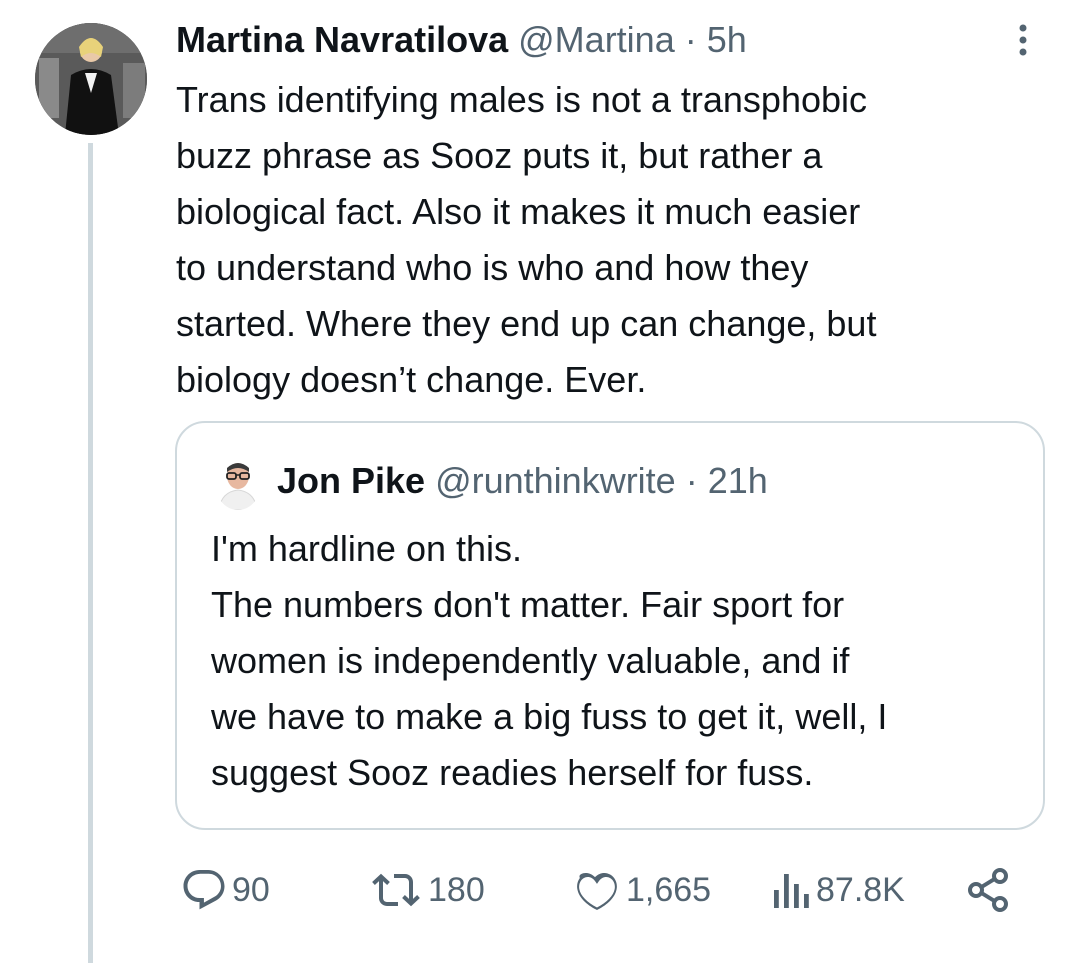 This screenshot has width=1080, height=963. Describe the element at coordinates (860, 889) in the screenshot. I see `views-count: 87.8K` at that location.